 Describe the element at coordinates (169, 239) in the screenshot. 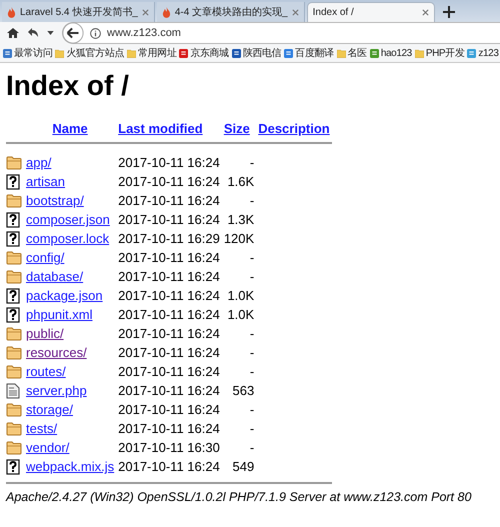

I see `modified-date: 2017-10-11 16:29` at that location.